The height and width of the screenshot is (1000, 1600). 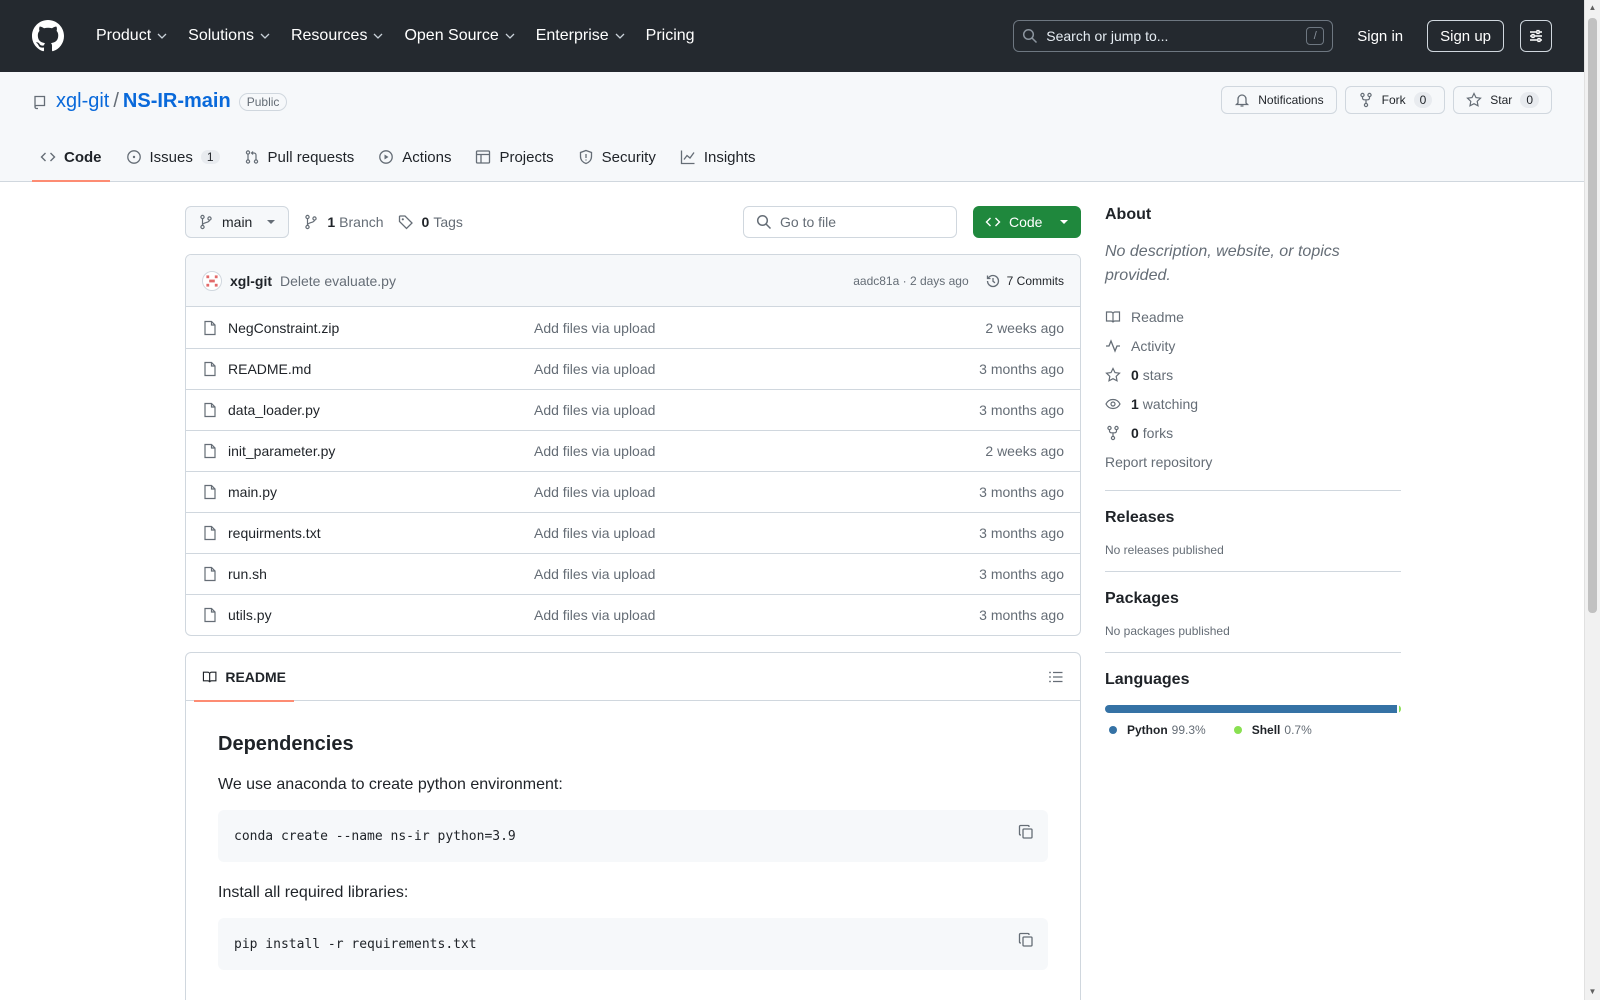 I want to click on table-row: utils.py Add files via upload 3 months ago, so click(x=633, y=614).